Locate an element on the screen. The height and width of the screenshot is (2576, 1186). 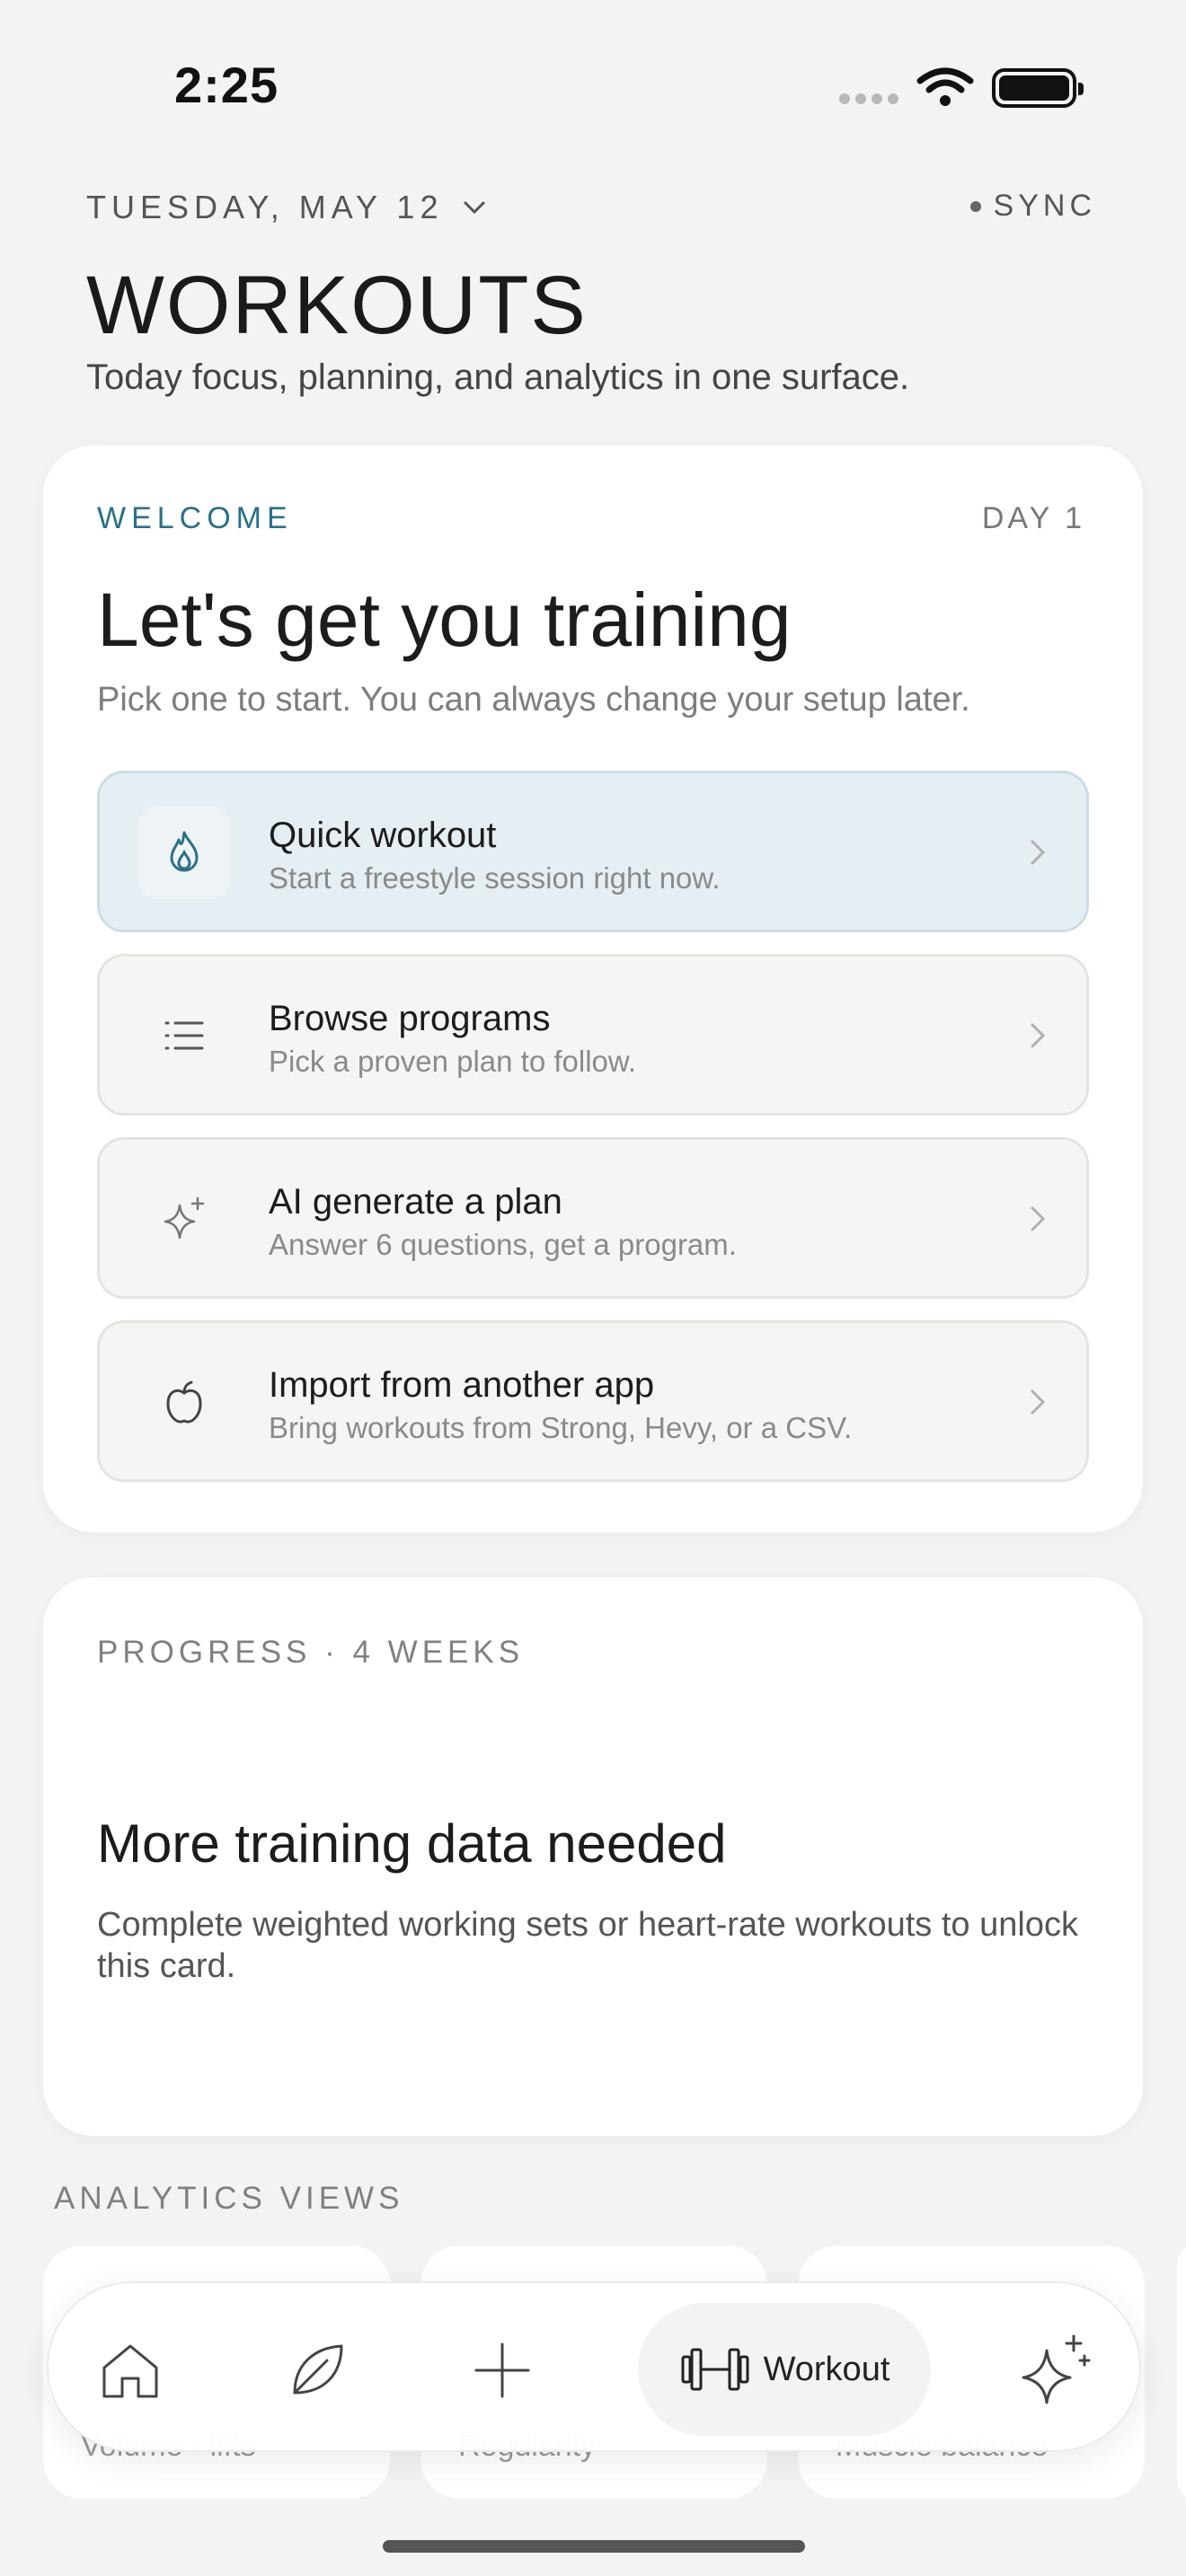
day-badge: DAY 1 is located at coordinates (1033, 518).